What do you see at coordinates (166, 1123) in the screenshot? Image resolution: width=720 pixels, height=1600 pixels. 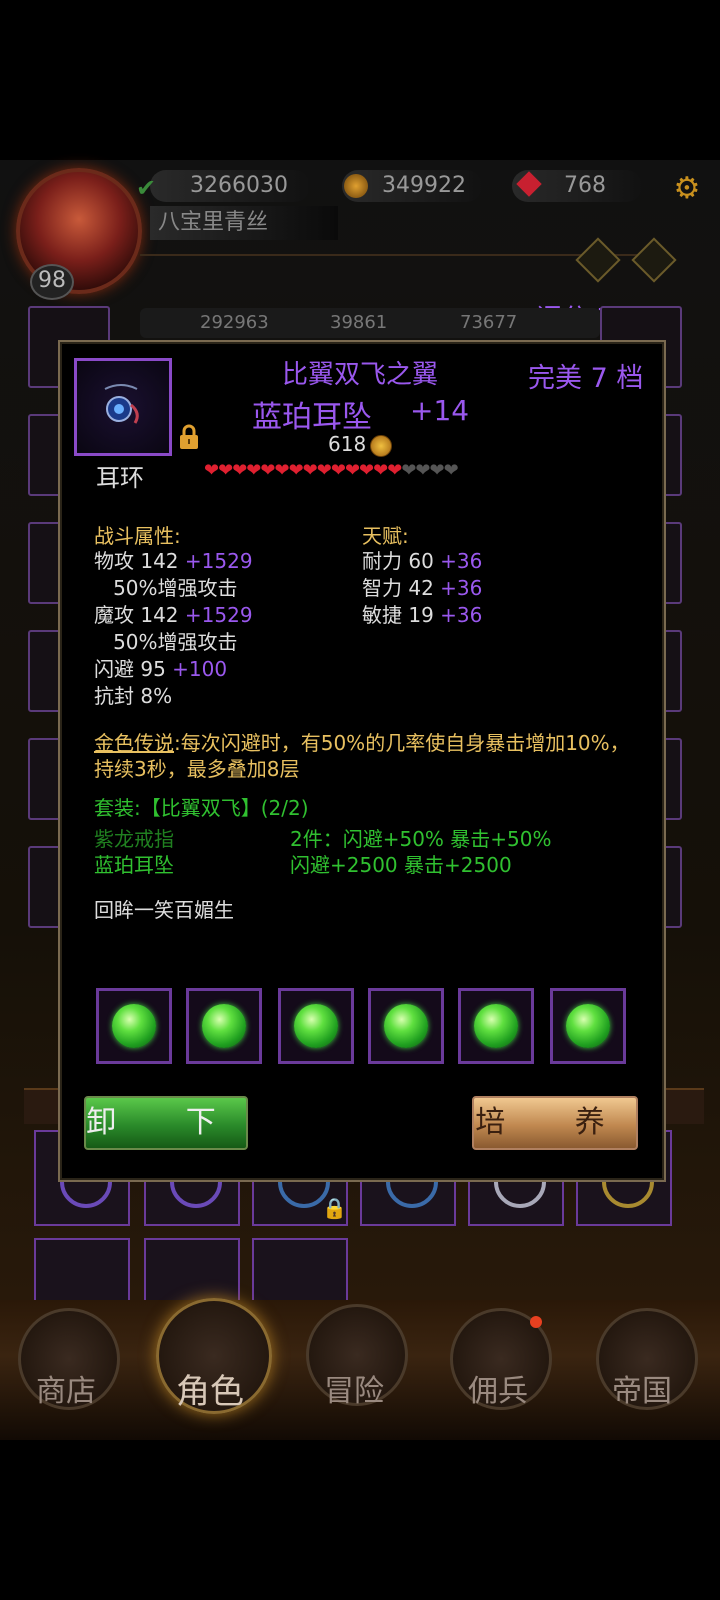 I see `unequip-button: 卸 下` at bounding box center [166, 1123].